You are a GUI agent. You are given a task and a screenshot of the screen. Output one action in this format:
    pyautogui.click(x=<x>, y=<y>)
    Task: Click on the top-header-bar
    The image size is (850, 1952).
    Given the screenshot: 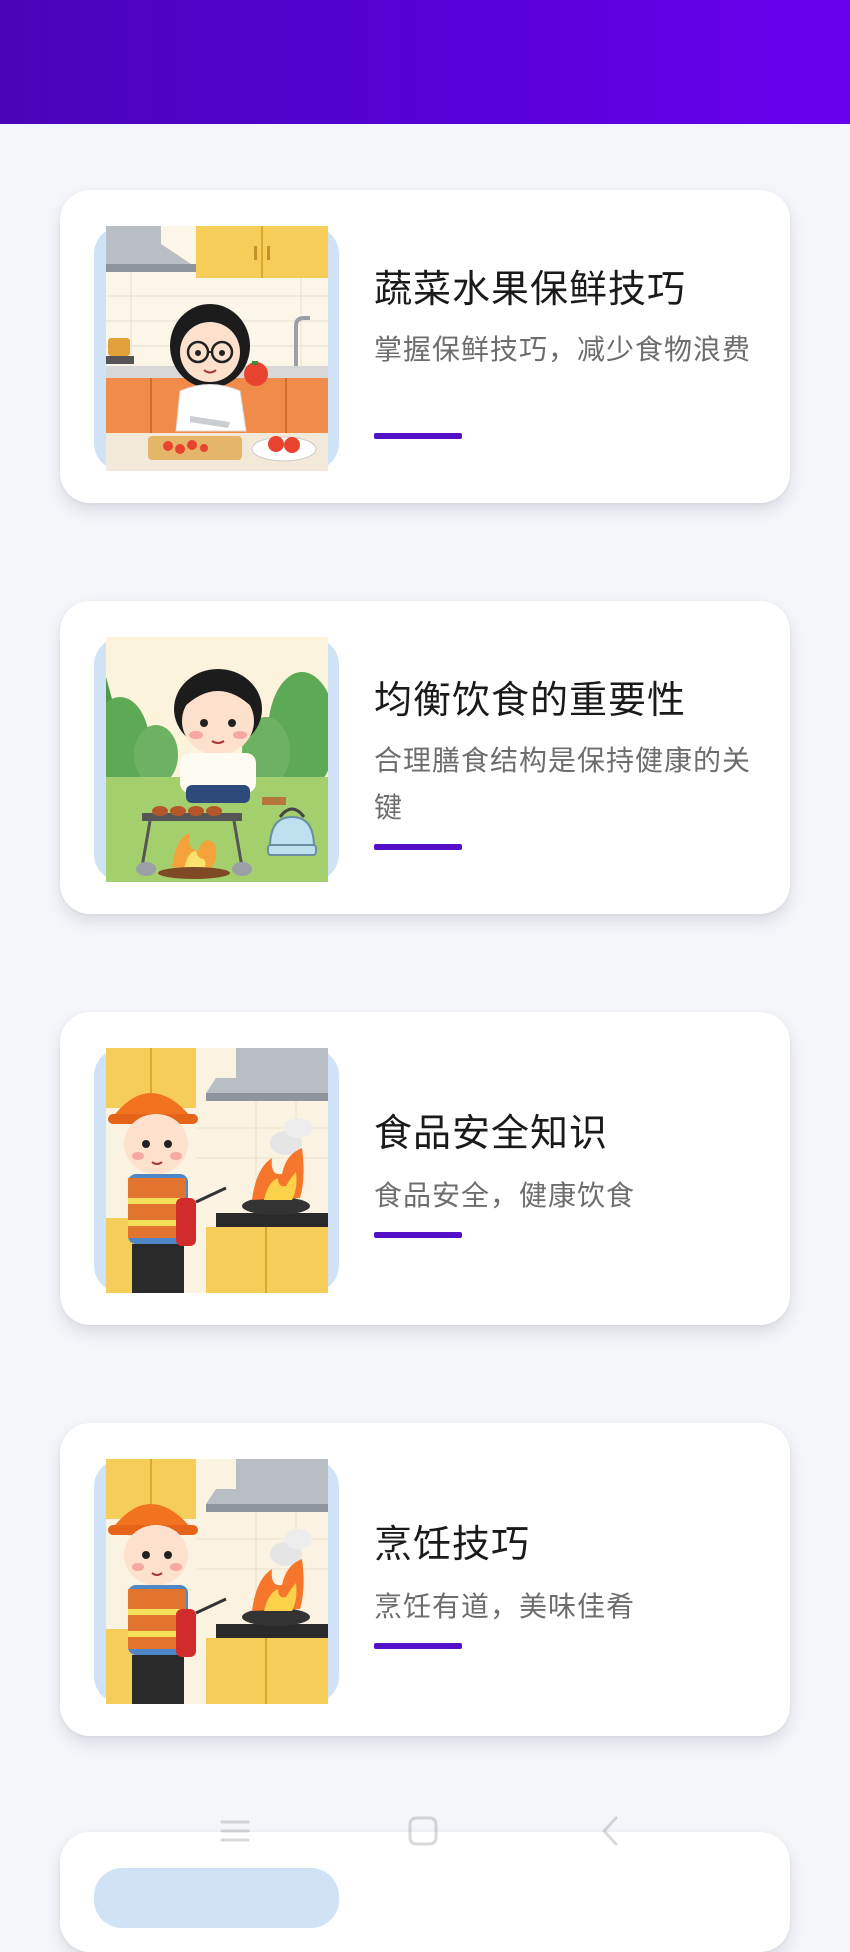 What is the action you would take?
    pyautogui.click(x=425, y=62)
    